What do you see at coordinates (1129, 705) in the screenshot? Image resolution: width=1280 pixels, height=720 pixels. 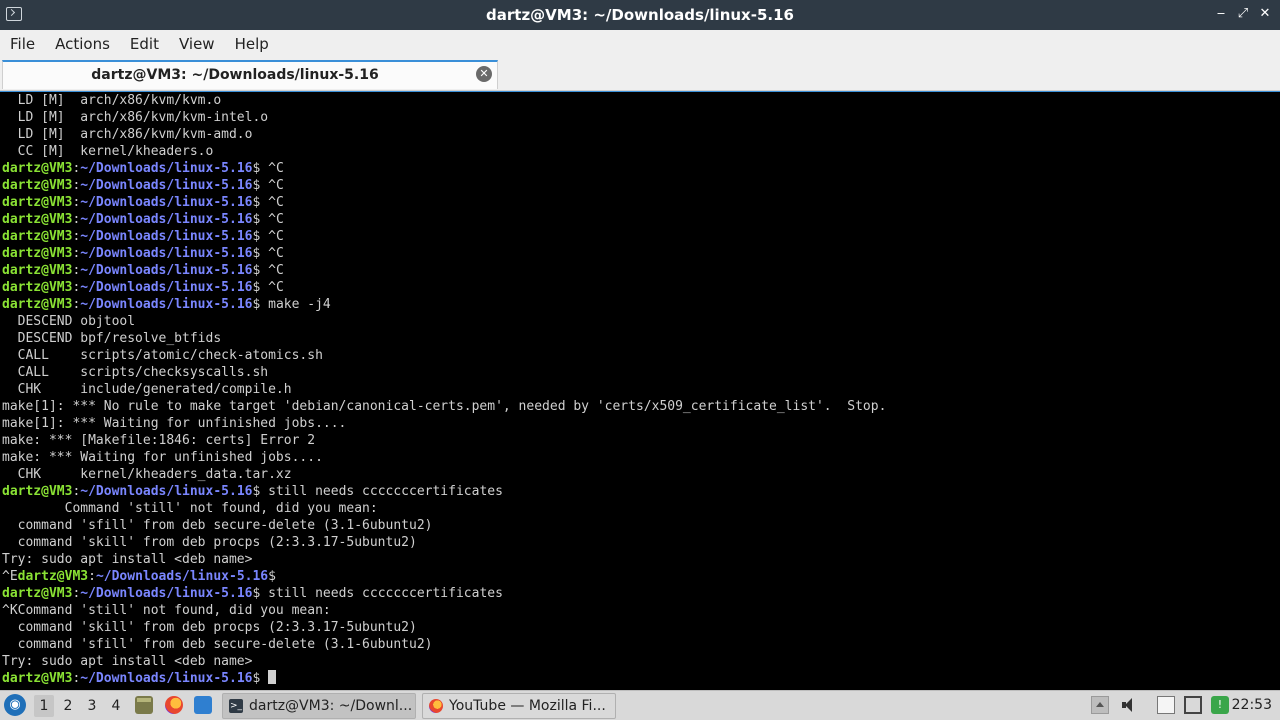 I see `volume-icon` at bounding box center [1129, 705].